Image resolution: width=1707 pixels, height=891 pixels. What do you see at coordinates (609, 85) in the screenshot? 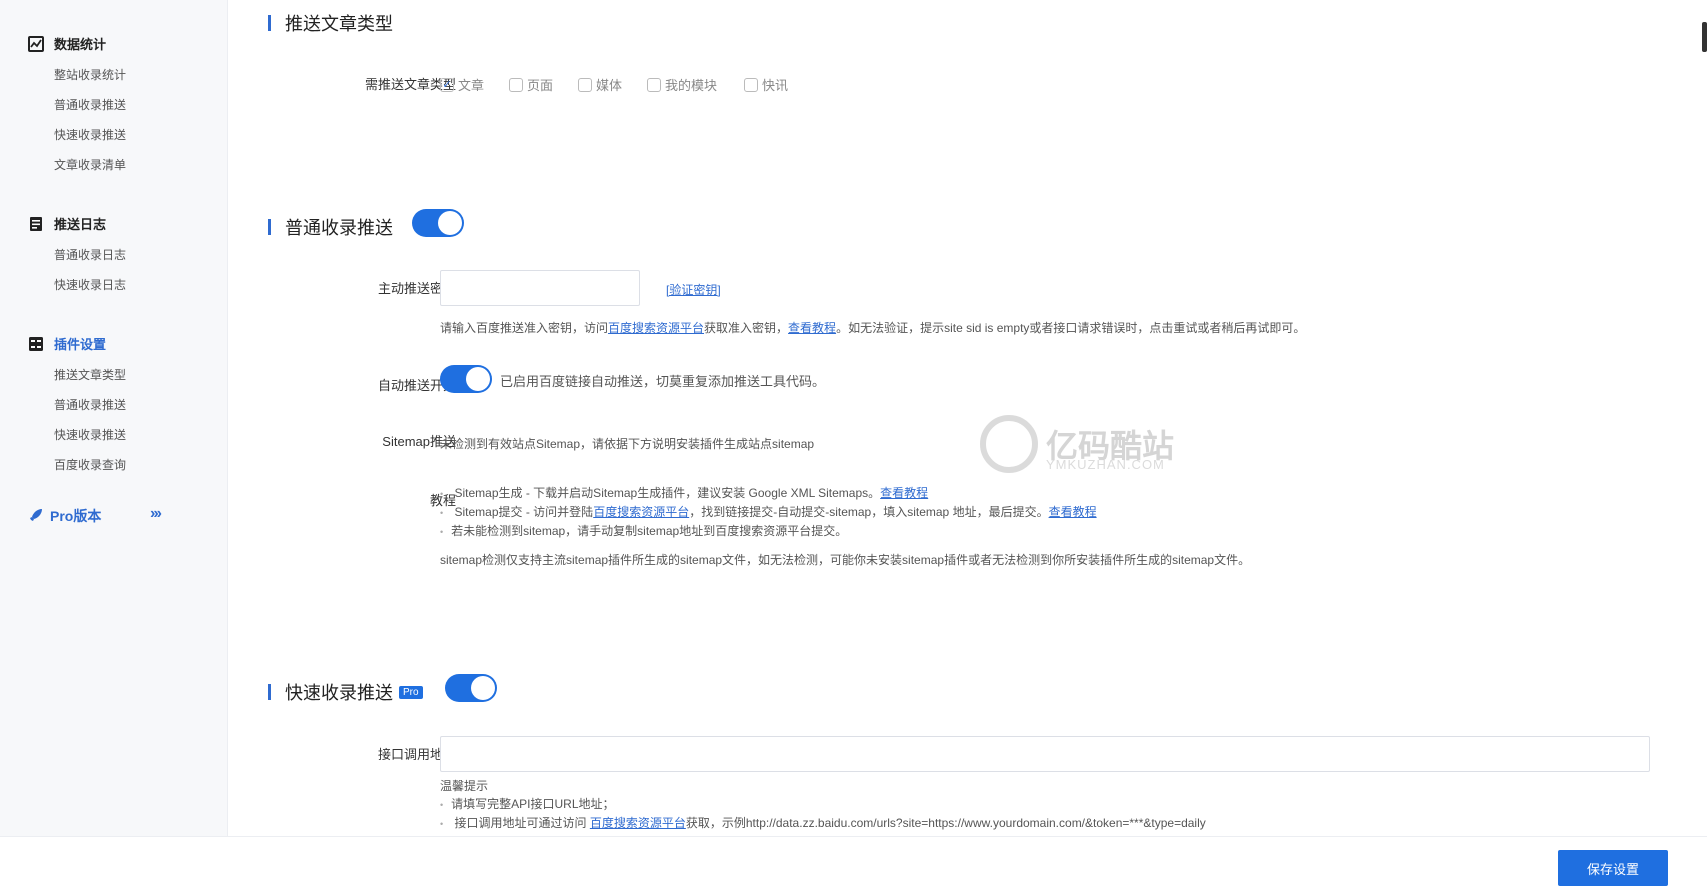
I see `checkbox-label: 媒体` at bounding box center [609, 85].